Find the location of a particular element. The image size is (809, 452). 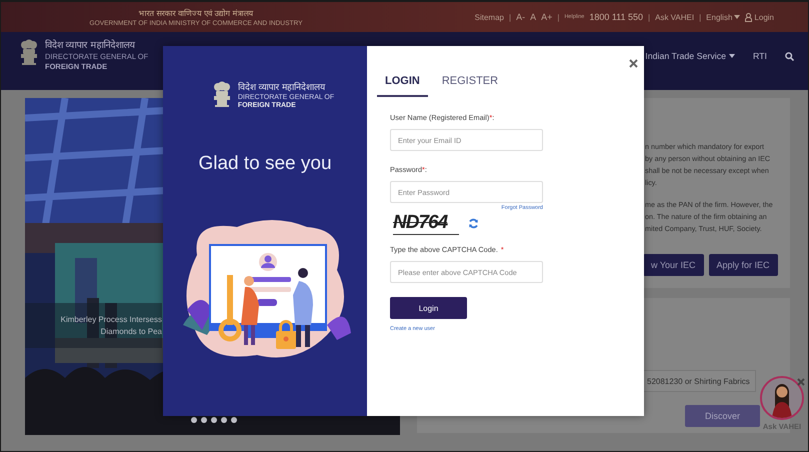

iec-button: Apply for IEC is located at coordinates (743, 265).